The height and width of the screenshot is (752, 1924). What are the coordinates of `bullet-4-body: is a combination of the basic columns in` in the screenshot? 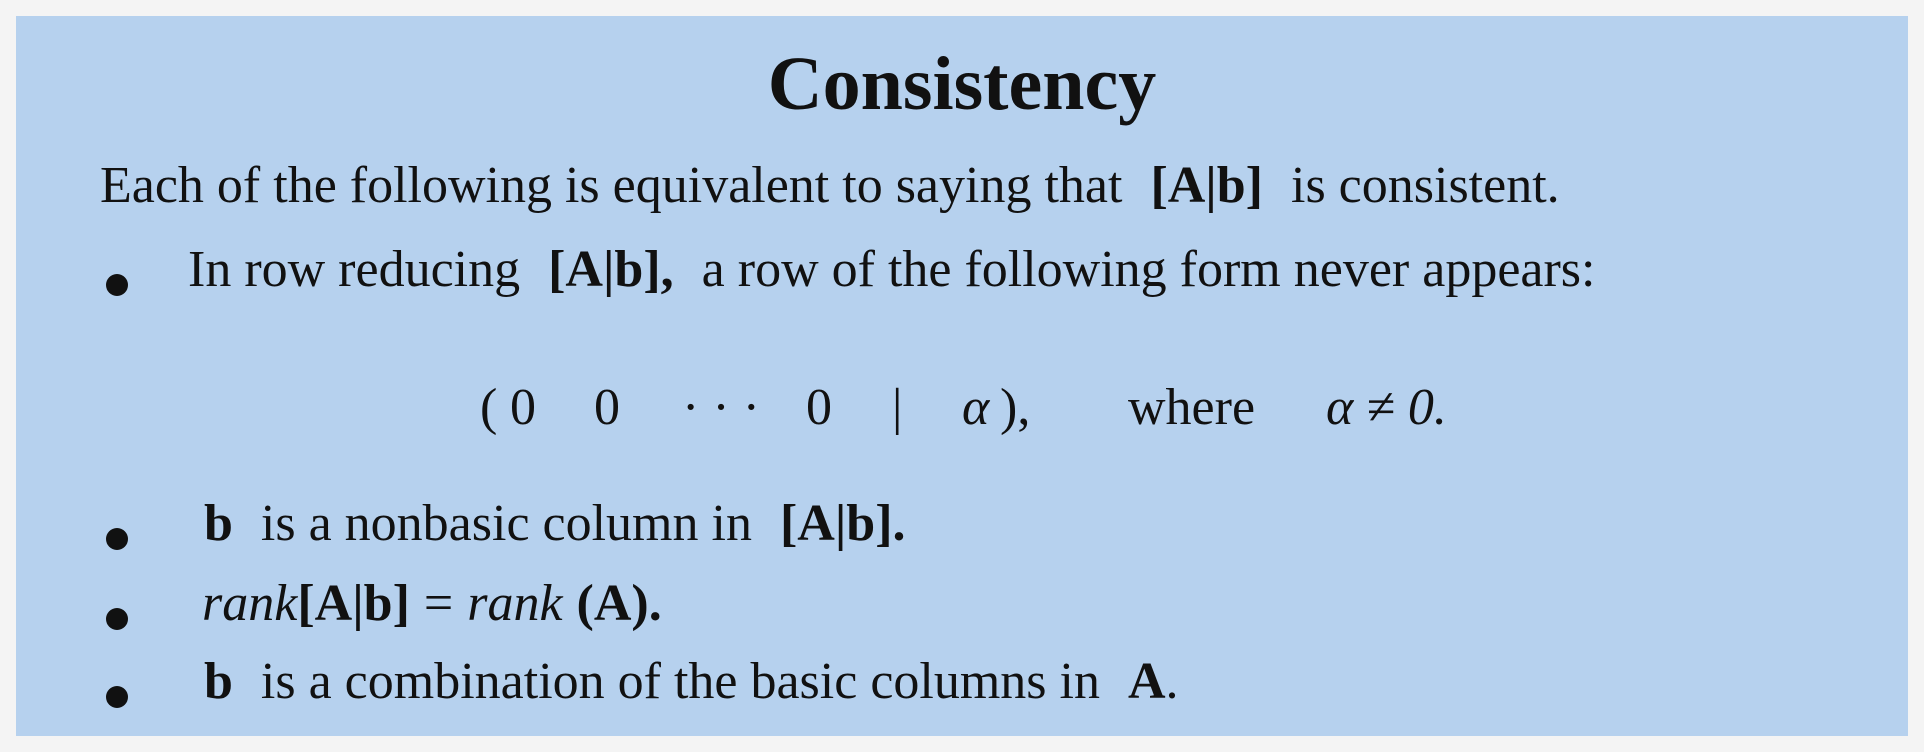 It's located at (680, 681).